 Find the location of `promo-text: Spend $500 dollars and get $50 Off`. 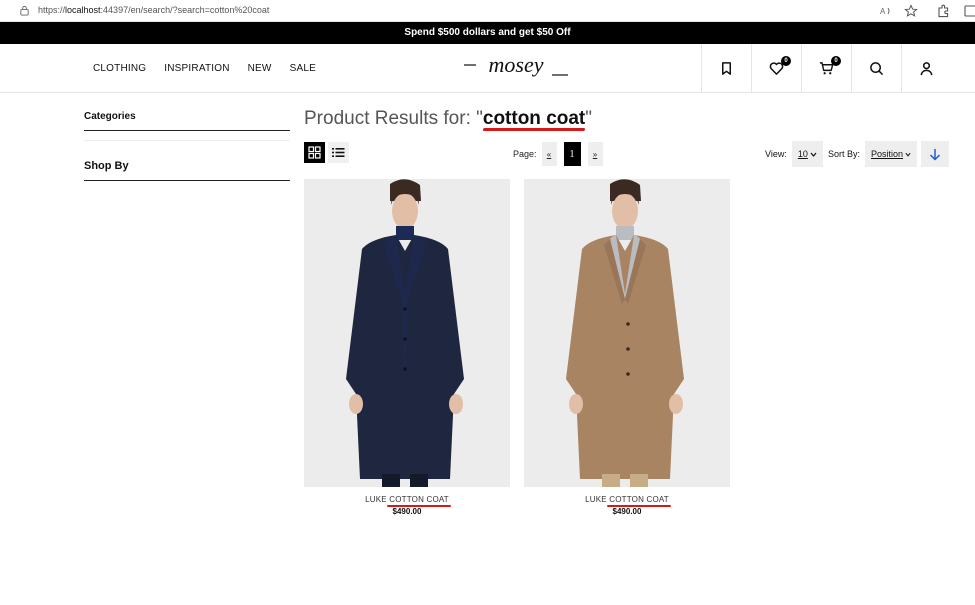

promo-text: Spend $500 dollars and get $50 Off is located at coordinates (487, 32).